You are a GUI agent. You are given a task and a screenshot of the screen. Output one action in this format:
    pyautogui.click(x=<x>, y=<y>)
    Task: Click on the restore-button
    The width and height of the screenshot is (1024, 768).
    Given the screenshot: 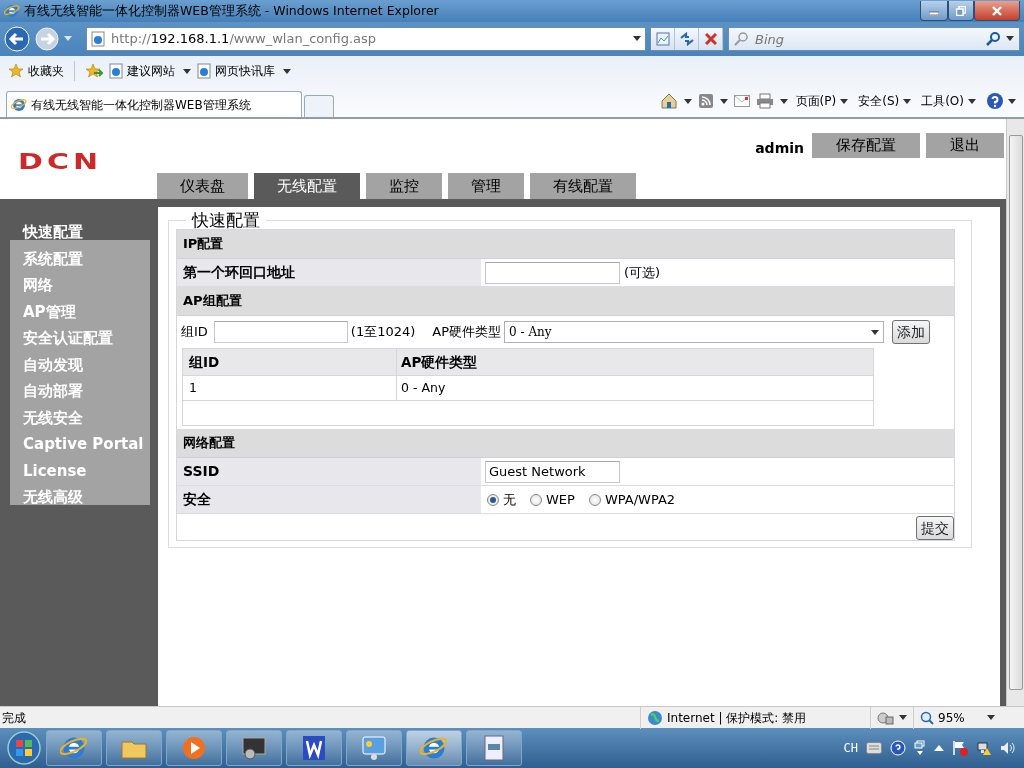 What is the action you would take?
    pyautogui.click(x=961, y=11)
    